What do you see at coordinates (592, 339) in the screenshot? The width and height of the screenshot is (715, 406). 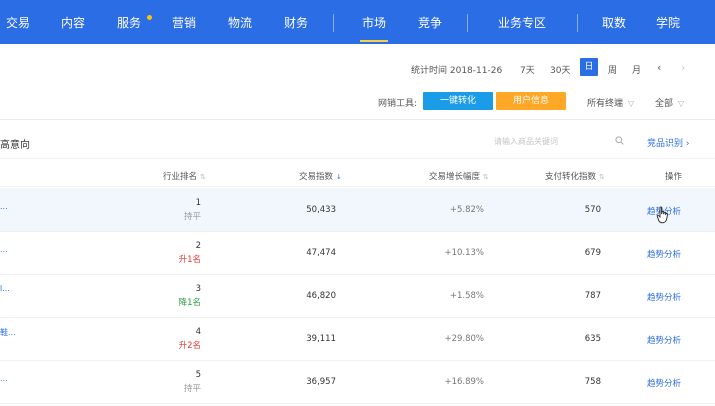 I see `pay-index-cell: 635` at bounding box center [592, 339].